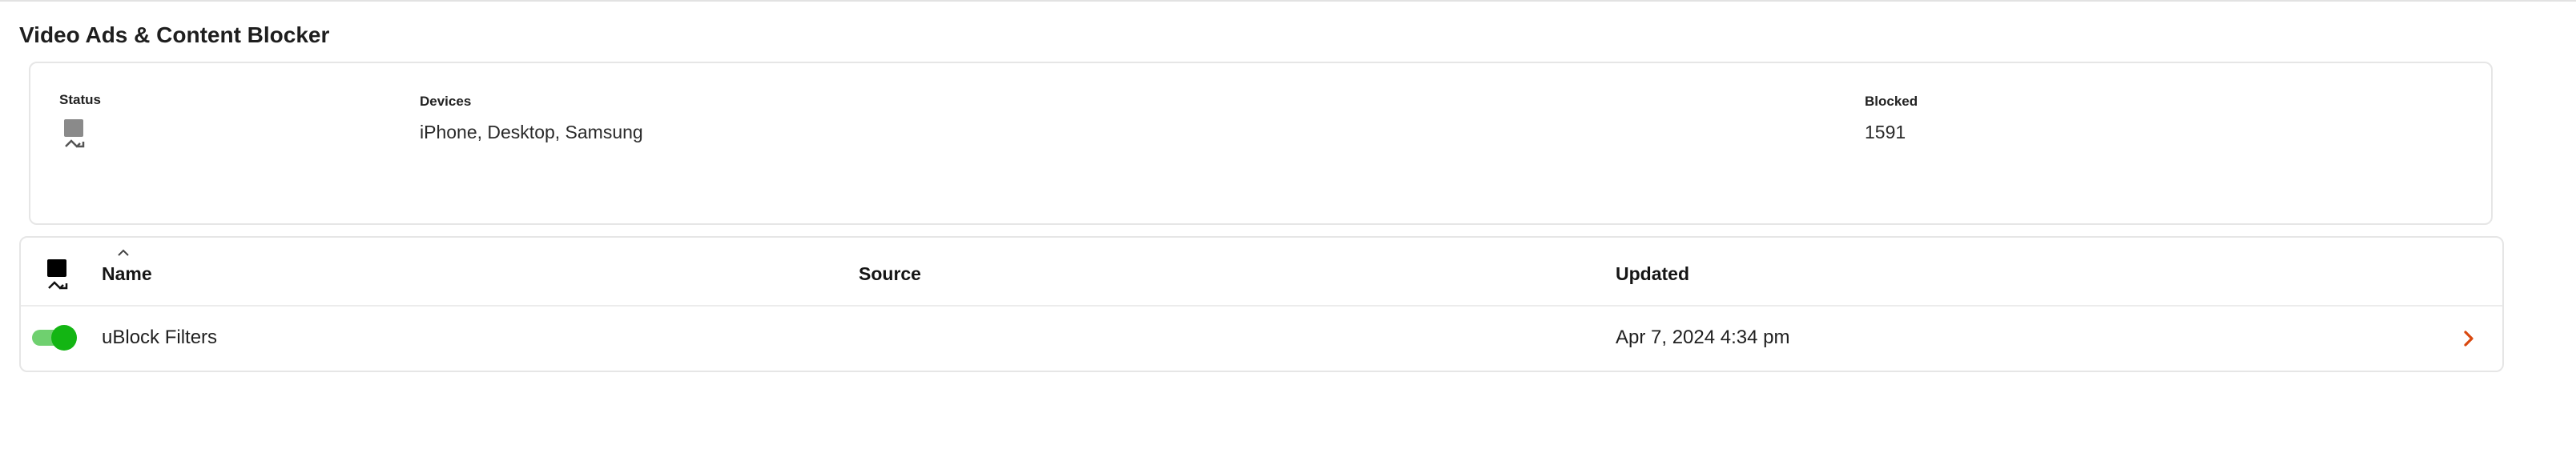 This screenshot has height=473, width=2576. What do you see at coordinates (80, 99) in the screenshot?
I see `status-label: Status` at bounding box center [80, 99].